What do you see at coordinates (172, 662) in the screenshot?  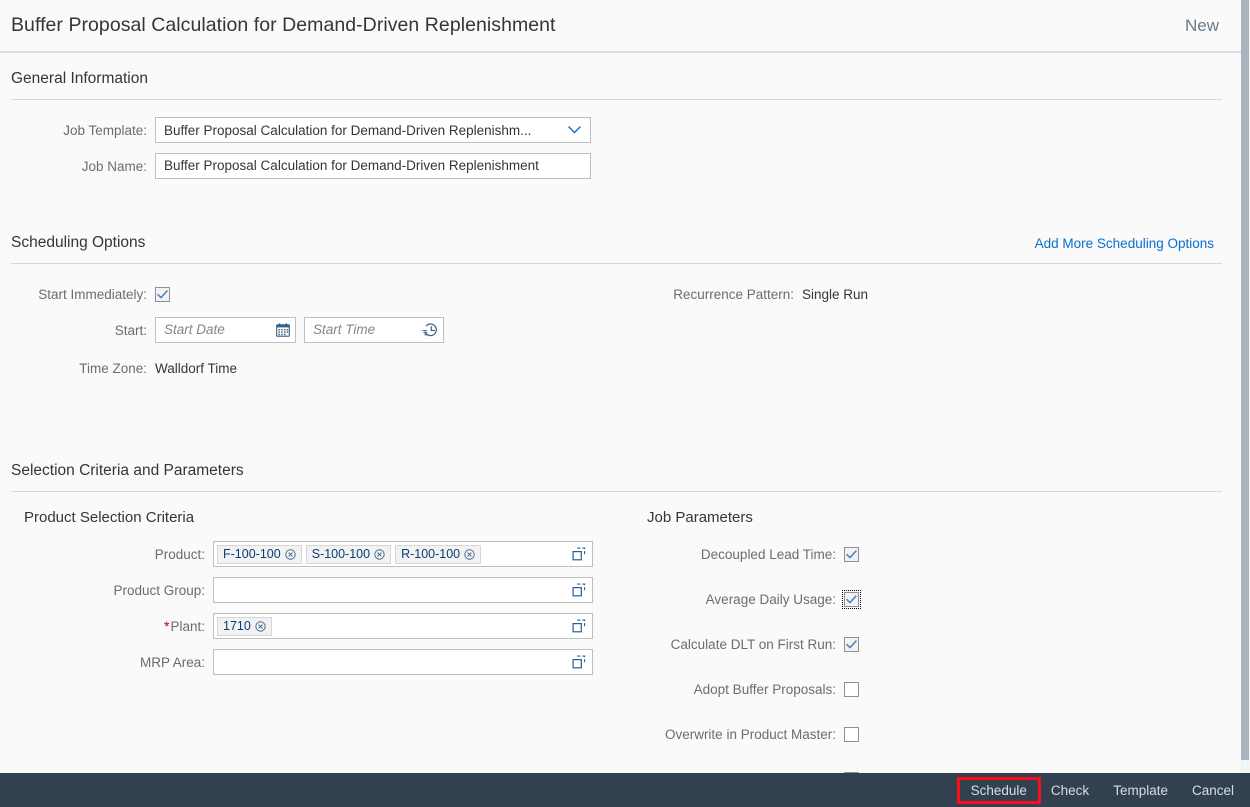 I see `label-mrp-area: MRP Area:` at bounding box center [172, 662].